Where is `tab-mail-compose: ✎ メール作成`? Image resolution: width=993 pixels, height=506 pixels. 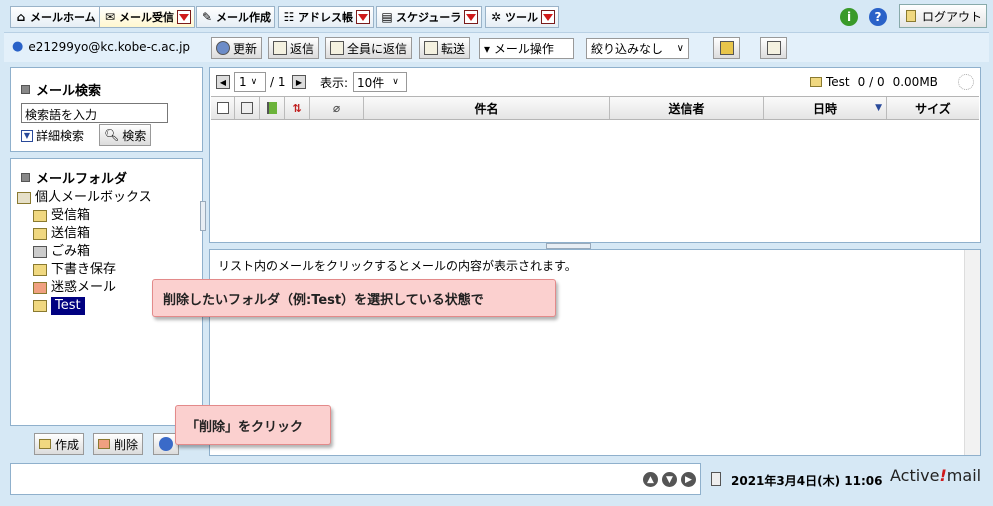
tab-mail-compose: ✎ メール作成 is located at coordinates (235, 17).